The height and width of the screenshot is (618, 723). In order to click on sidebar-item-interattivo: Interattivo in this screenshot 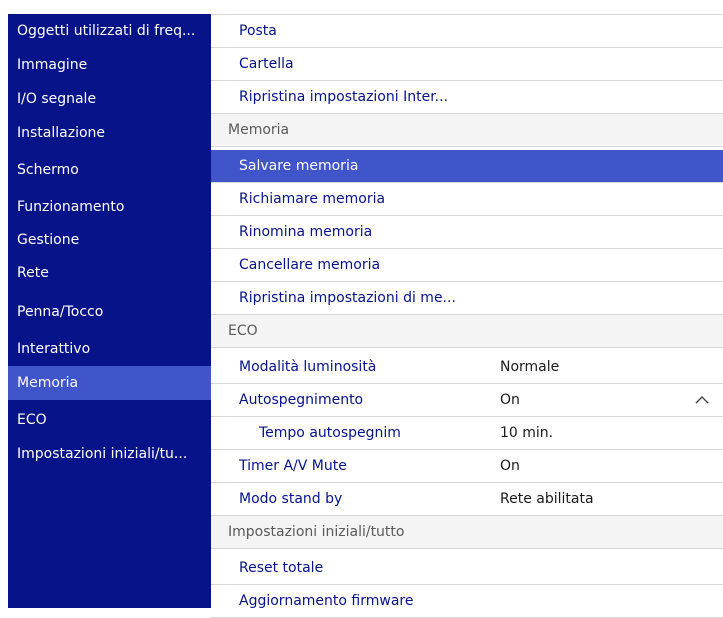, I will do `click(109, 349)`.